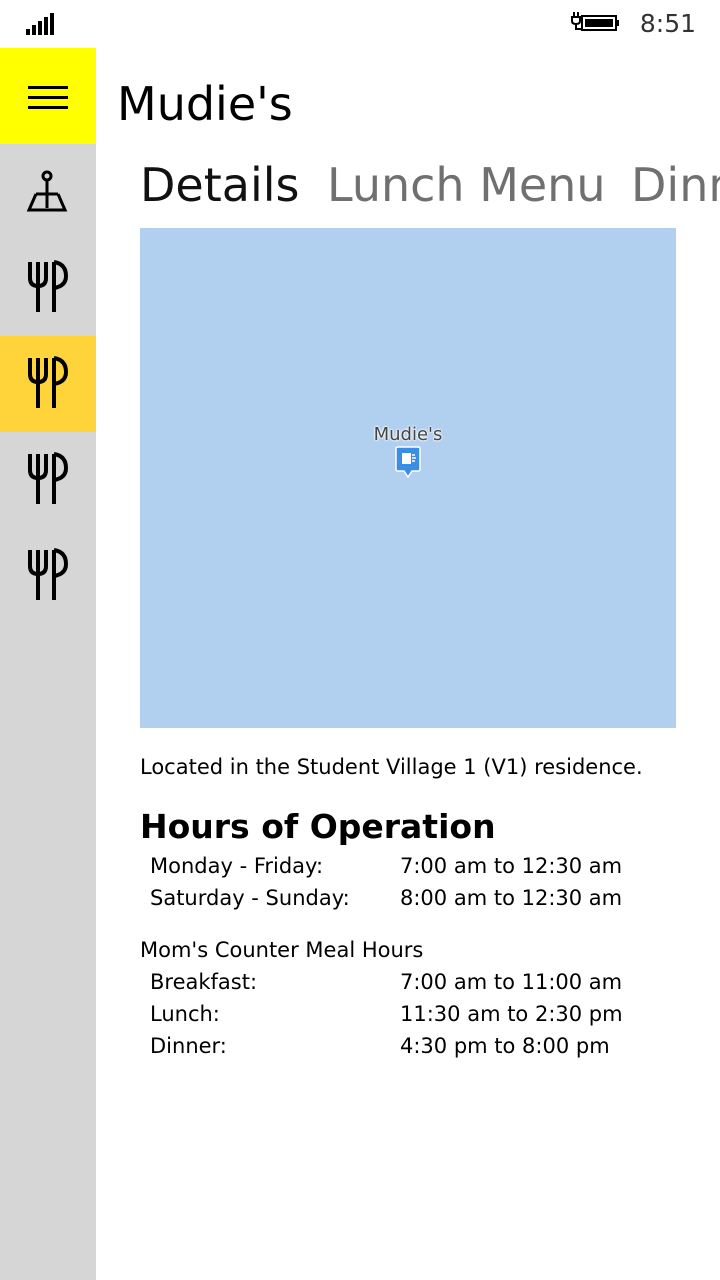 The width and height of the screenshot is (720, 1280). I want to click on hours-row: Saturday - Sunday: 8:00 am to 12:30 am, so click(420, 898).